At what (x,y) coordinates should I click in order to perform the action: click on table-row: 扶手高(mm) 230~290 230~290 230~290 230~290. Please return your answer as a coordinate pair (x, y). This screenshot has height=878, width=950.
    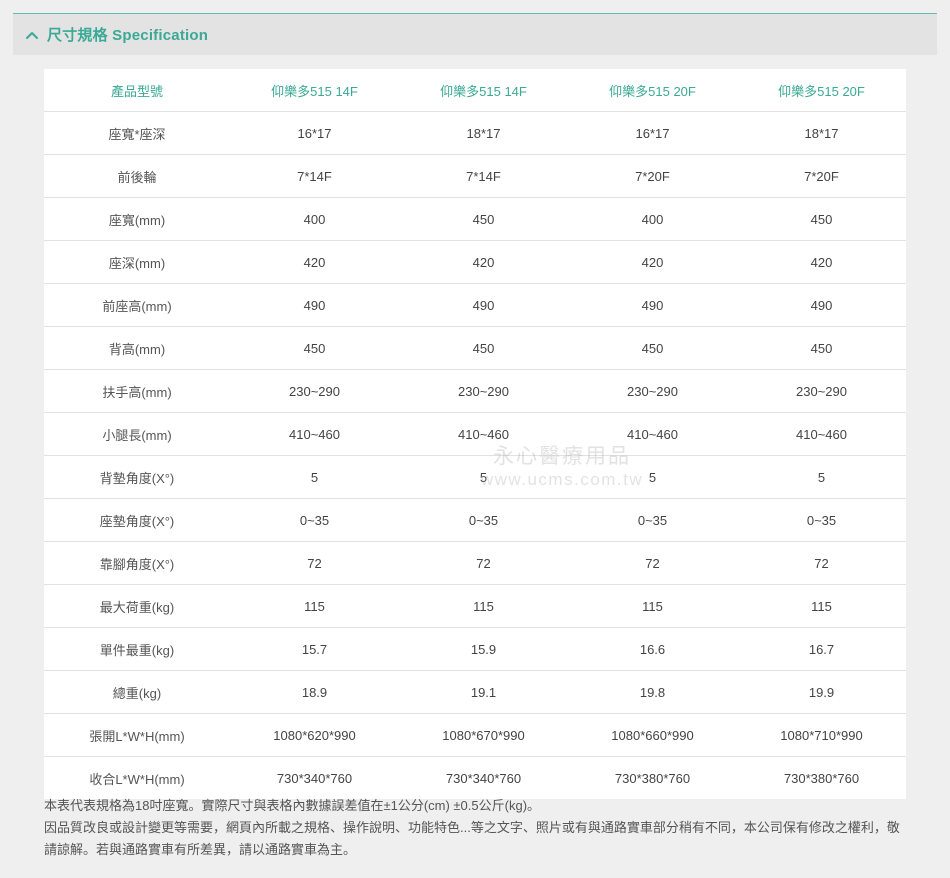
    Looking at the image, I should click on (475, 391).